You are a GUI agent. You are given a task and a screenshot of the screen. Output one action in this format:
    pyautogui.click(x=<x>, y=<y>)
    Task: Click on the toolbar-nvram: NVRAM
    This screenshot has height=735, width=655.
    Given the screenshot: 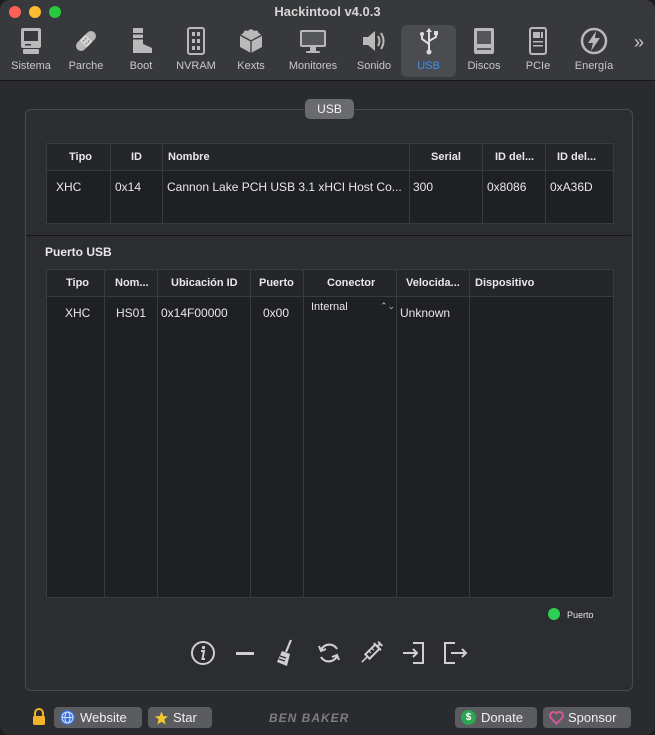 What is the action you would take?
    pyautogui.click(x=196, y=51)
    